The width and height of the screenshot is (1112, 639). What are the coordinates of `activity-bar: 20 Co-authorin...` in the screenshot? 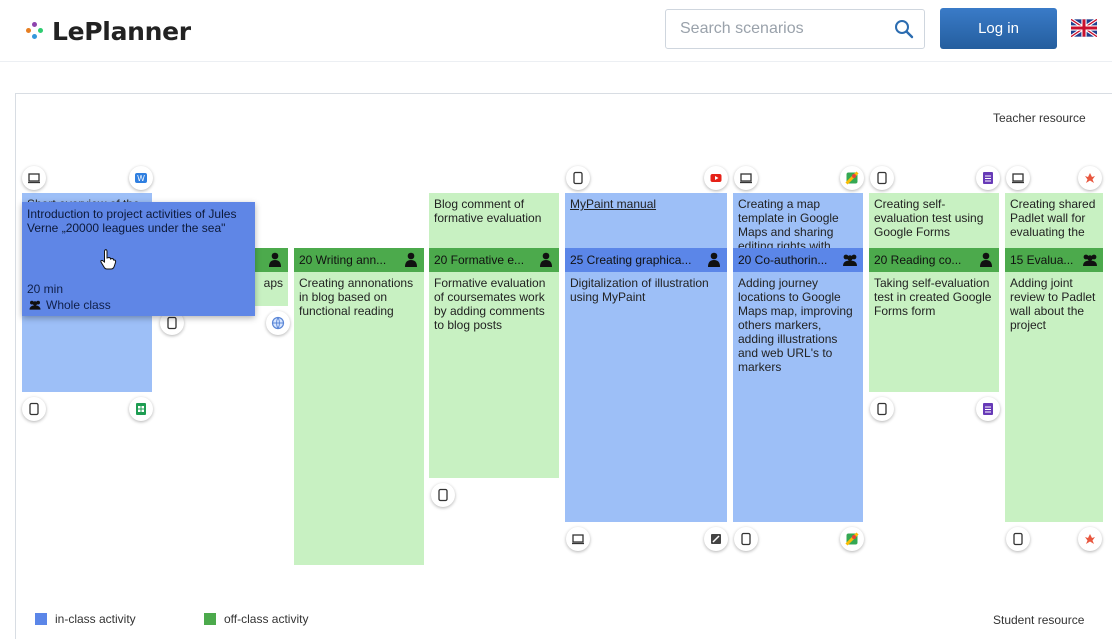 It's located at (798, 260).